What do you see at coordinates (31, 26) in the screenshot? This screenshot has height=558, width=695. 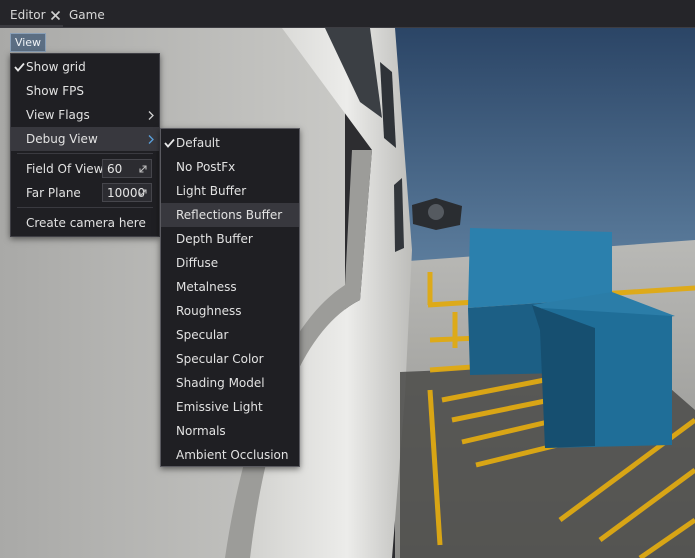 I see `active-tab-indicator` at bounding box center [31, 26].